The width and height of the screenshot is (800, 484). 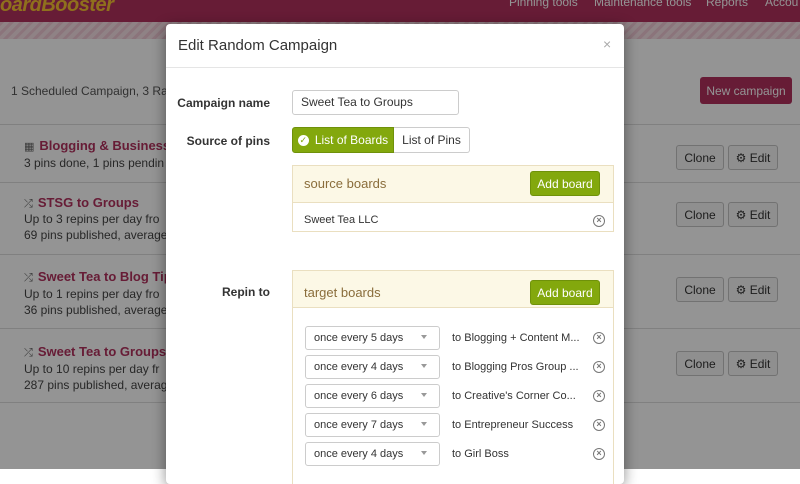 I want to click on campaign-name-input: Sweet Tea to Groups, so click(x=375, y=102).